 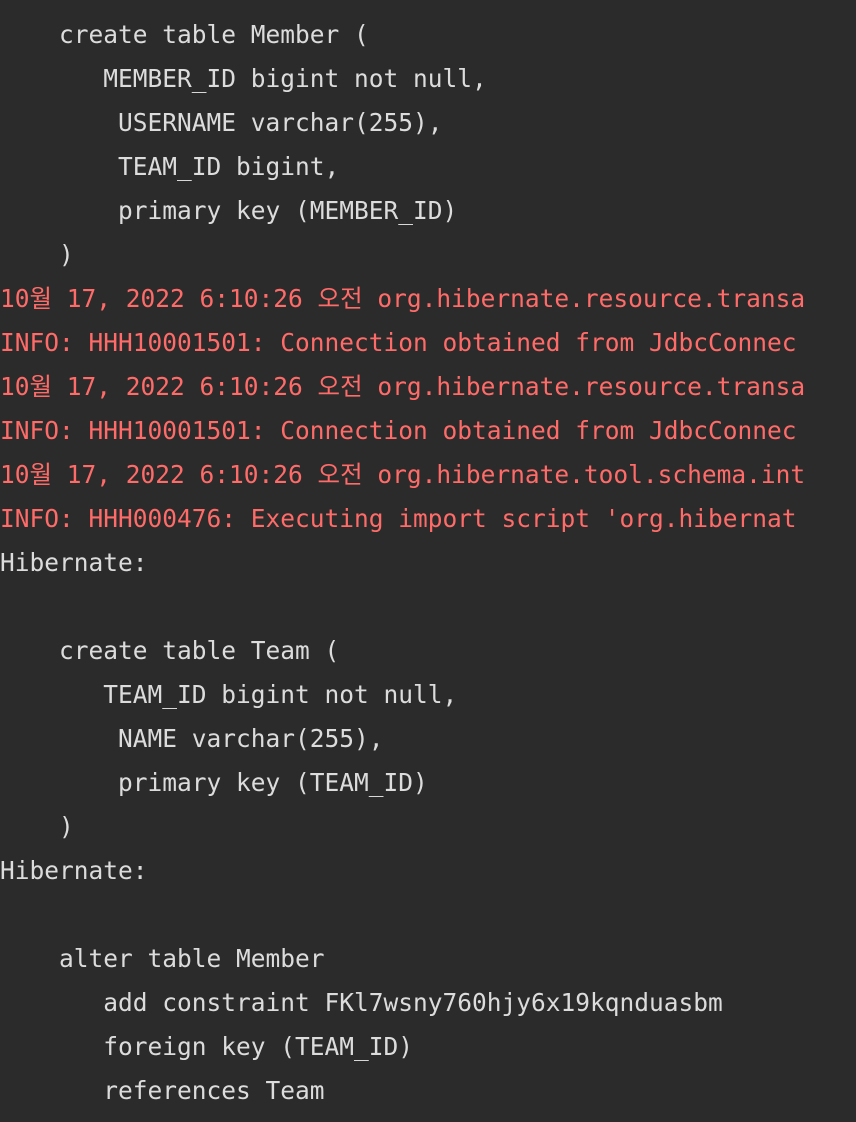 What do you see at coordinates (243, 78) in the screenshot?
I see `console-line: MEMBER_ID bigint not null,` at bounding box center [243, 78].